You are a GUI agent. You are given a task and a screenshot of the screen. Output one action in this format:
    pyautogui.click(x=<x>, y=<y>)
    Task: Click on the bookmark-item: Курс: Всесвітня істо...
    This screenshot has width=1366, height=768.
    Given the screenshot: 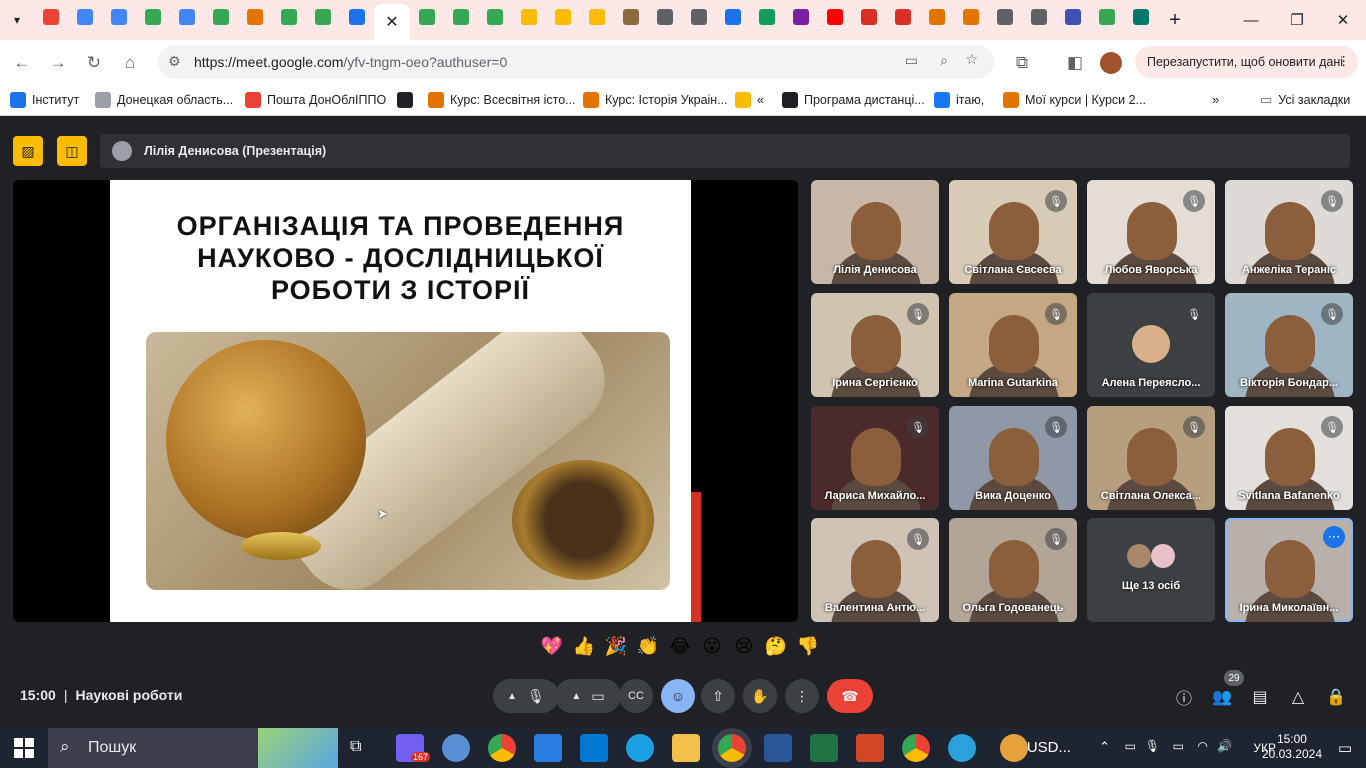 What is the action you would take?
    pyautogui.click(x=502, y=100)
    